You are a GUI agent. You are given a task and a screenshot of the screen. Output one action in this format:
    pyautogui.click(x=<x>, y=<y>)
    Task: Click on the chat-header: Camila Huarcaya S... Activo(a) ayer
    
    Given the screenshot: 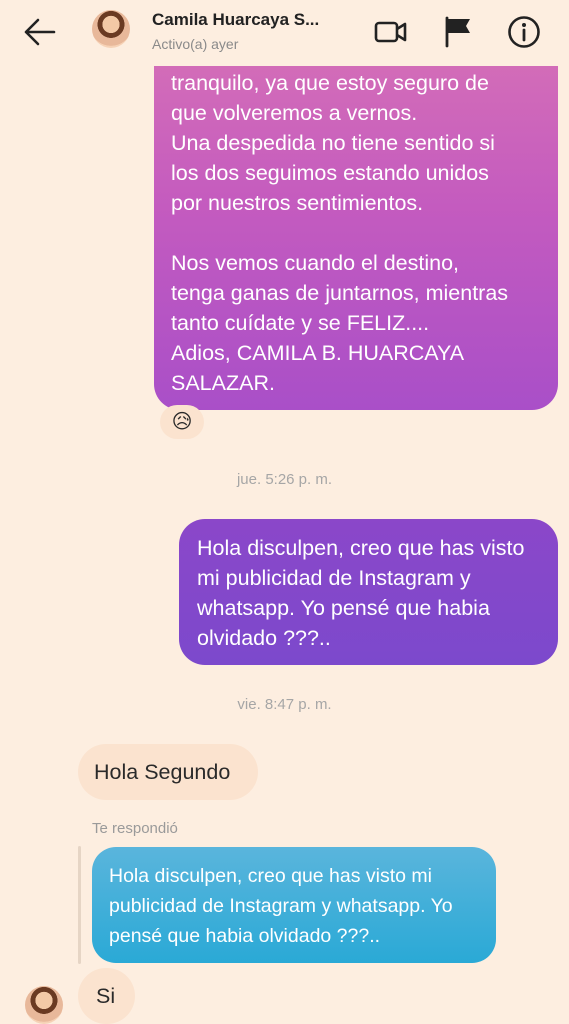 What is the action you would take?
    pyautogui.click(x=284, y=33)
    